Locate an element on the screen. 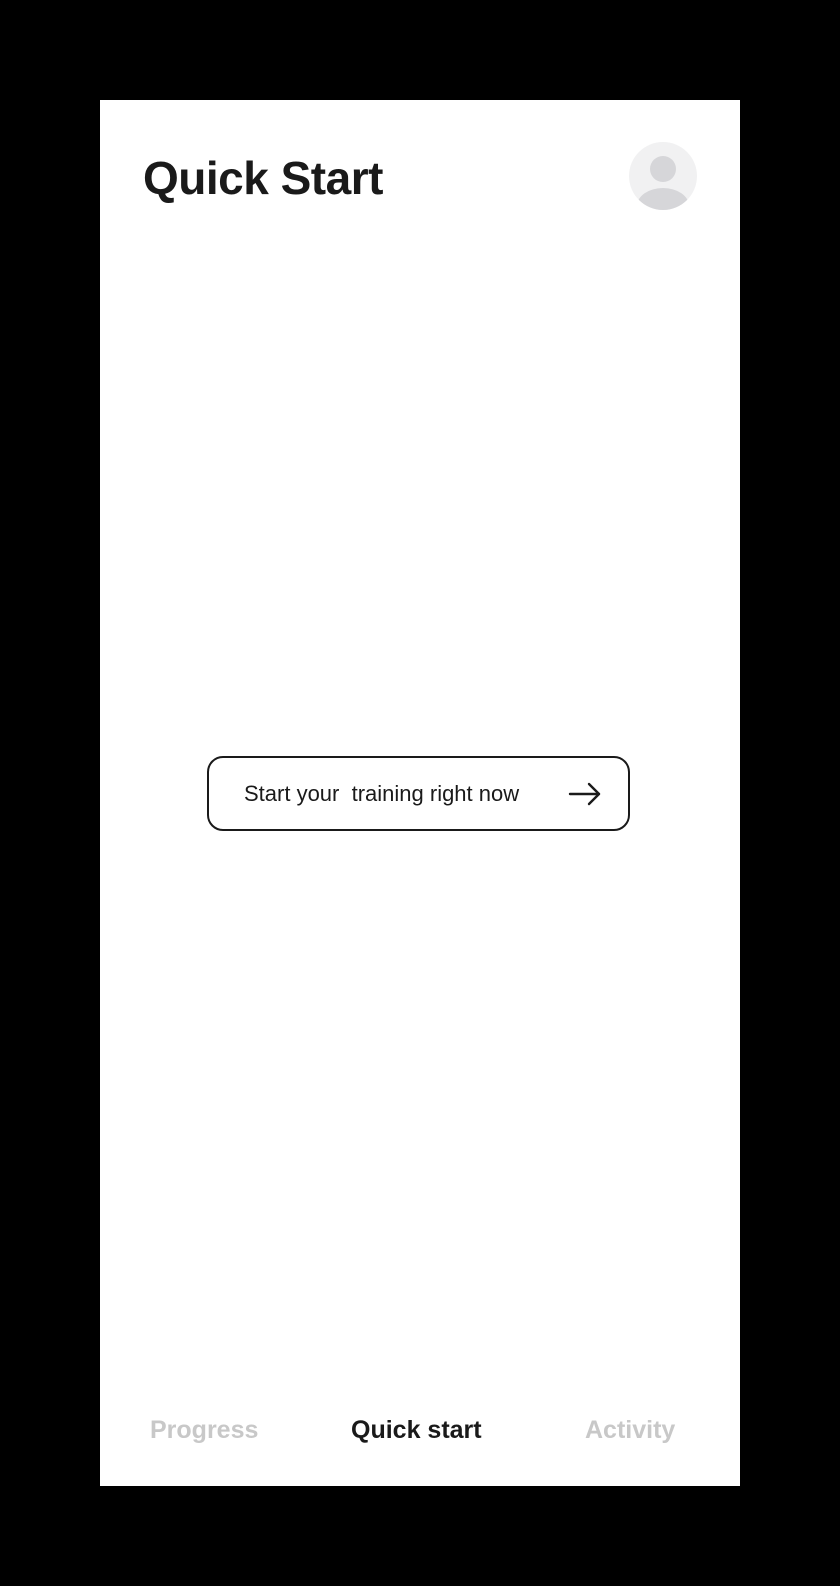  arrow-right-icon is located at coordinates (584, 793).